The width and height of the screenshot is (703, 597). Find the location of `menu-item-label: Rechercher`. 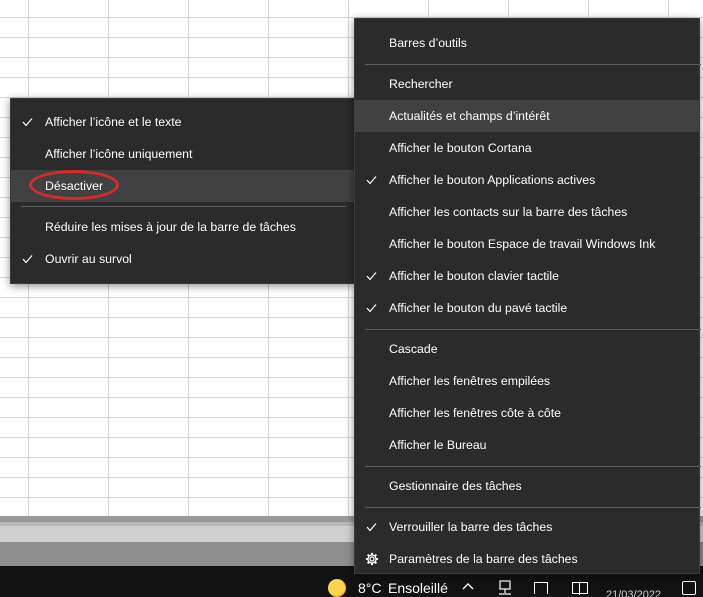

menu-item-label: Rechercher is located at coordinates (421, 84).